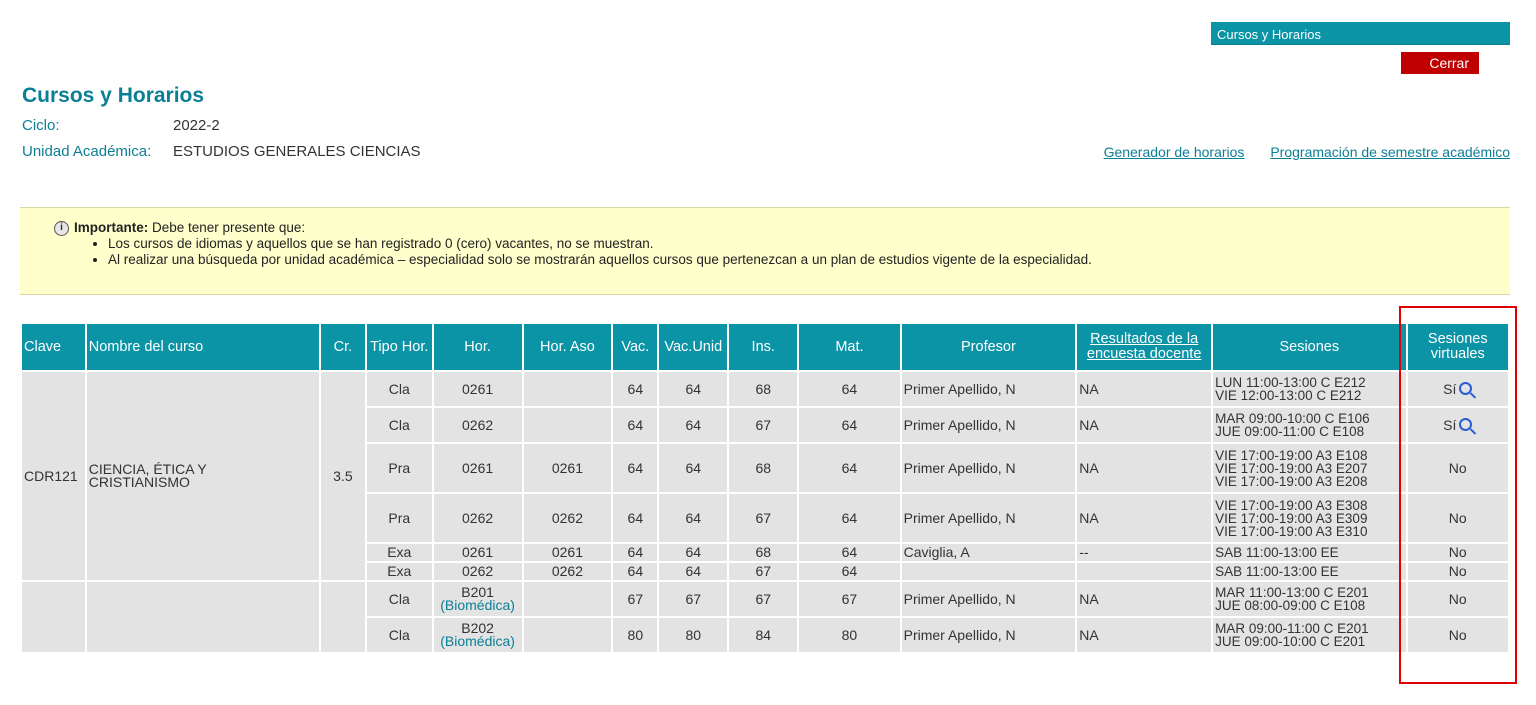 The height and width of the screenshot is (705, 1536). What do you see at coordinates (297, 151) in the screenshot?
I see `unidad-value: ESTUDIOS GENERALES CIENCIAS` at bounding box center [297, 151].